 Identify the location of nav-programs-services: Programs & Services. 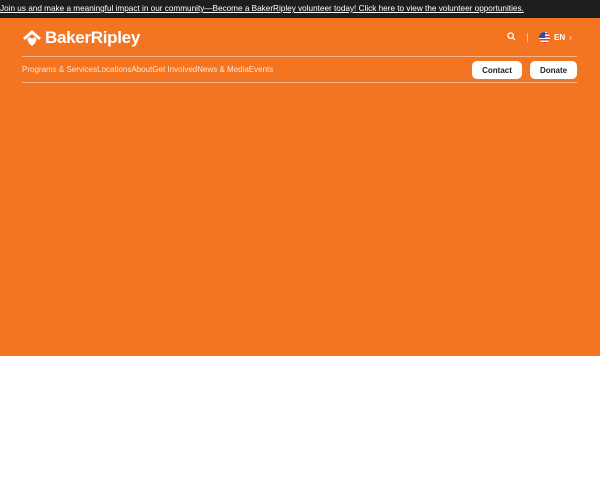
(59, 69).